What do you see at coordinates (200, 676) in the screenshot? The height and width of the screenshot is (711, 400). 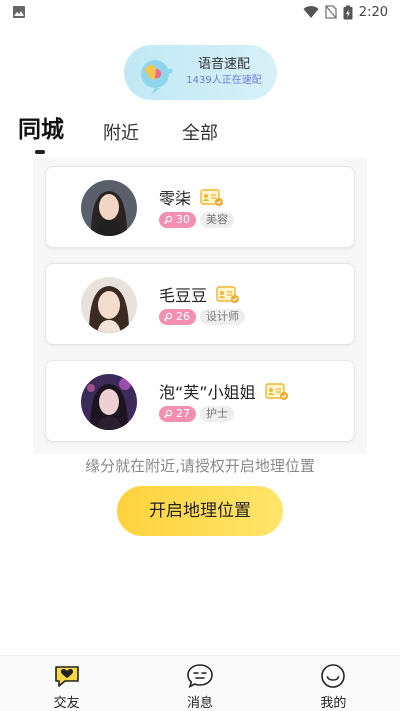 I see `message-icon` at bounding box center [200, 676].